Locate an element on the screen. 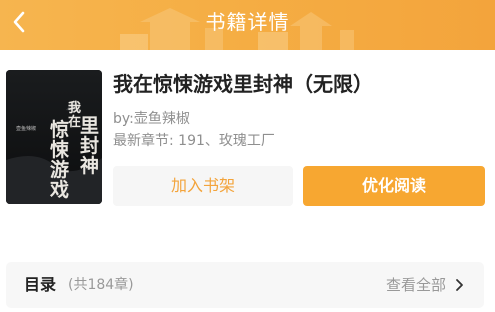  toc-label: 目录 is located at coordinates (40, 284).